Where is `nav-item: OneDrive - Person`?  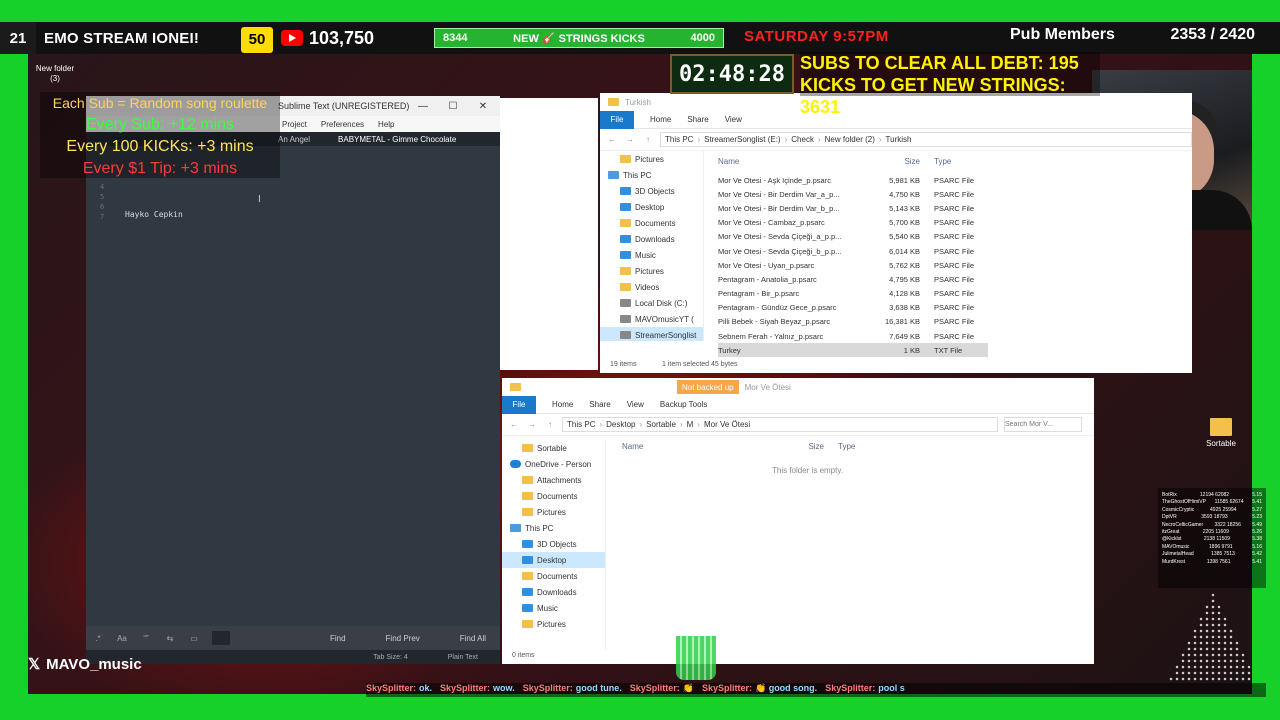
nav-item: OneDrive - Person is located at coordinates (553, 464).